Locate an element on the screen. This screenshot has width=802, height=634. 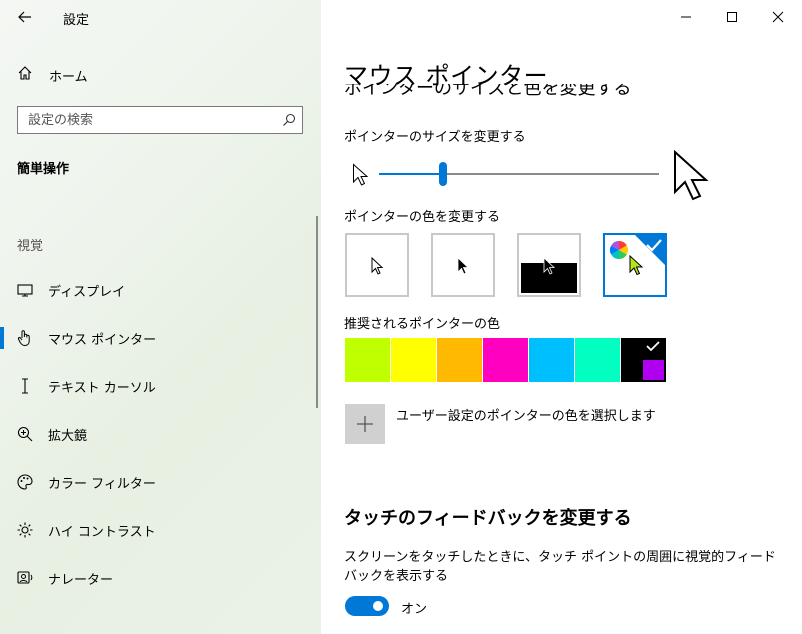
brightness-icon is located at coordinates (25, 530).